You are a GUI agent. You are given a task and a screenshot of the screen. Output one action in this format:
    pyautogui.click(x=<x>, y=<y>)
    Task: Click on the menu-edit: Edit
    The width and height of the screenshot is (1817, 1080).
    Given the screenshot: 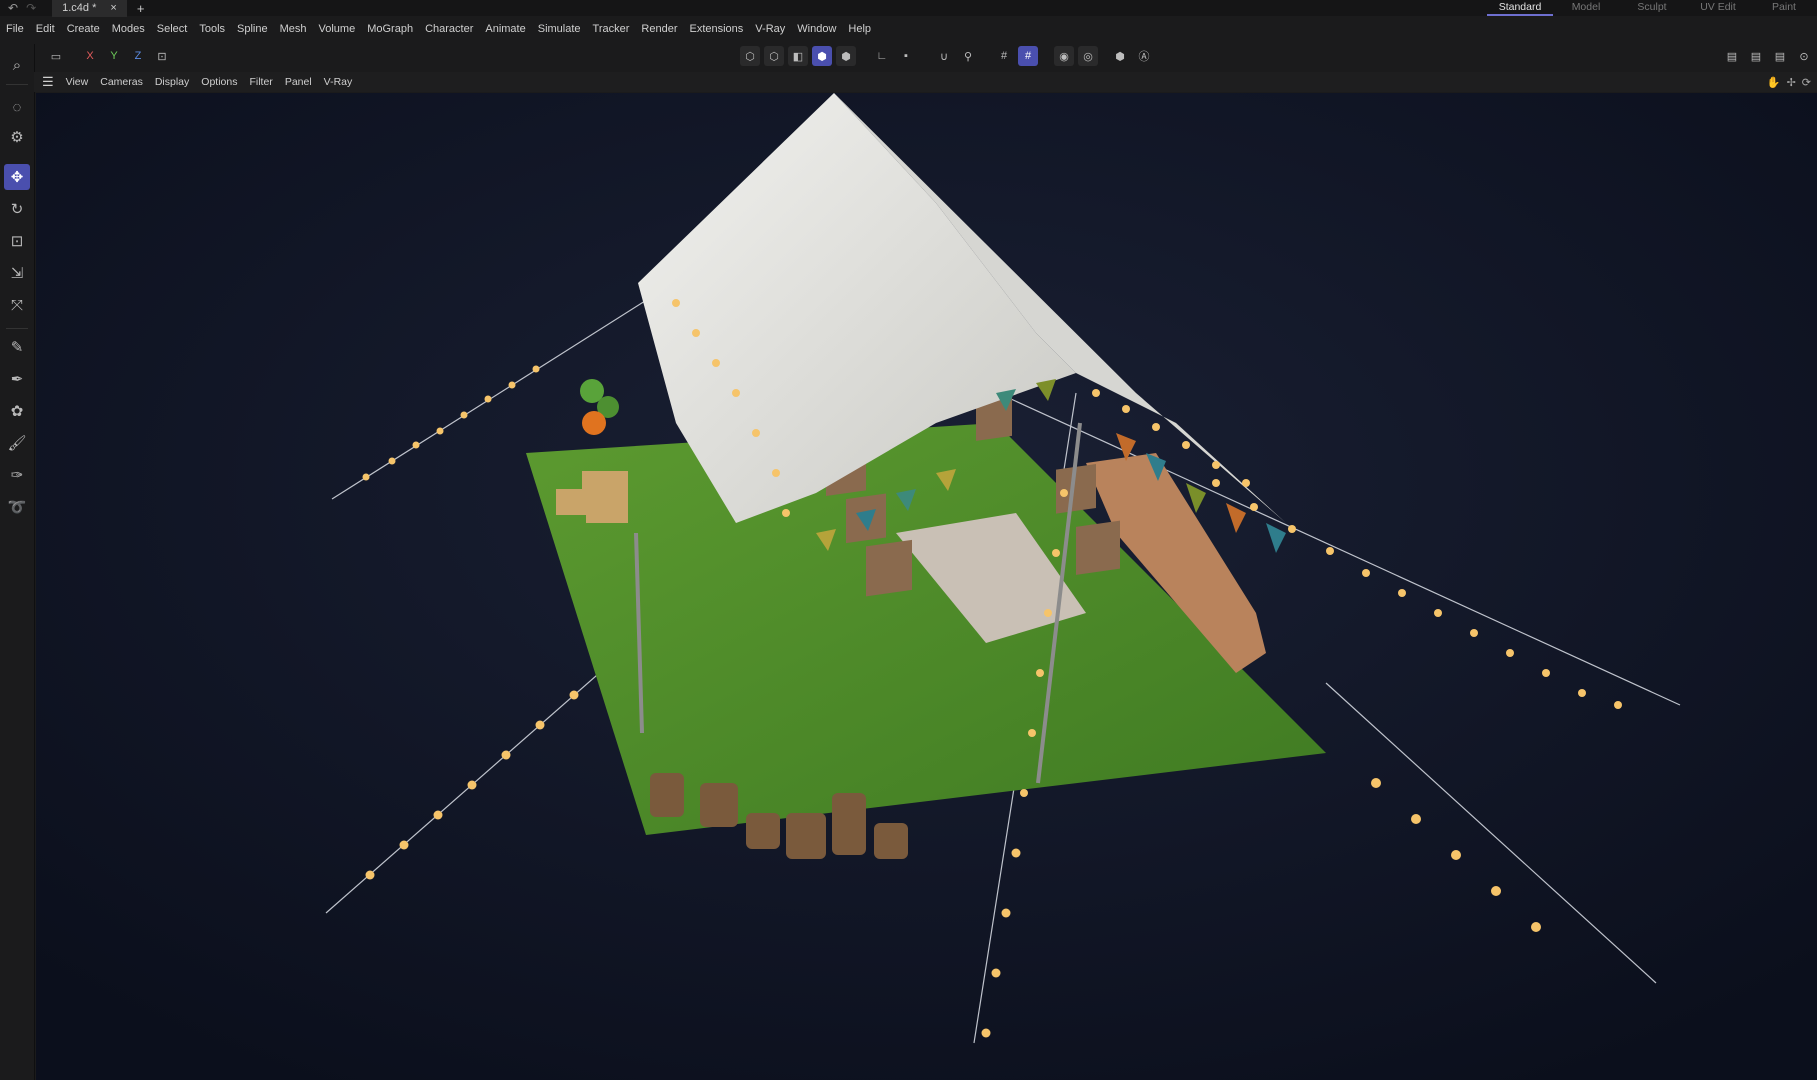 What is the action you would take?
    pyautogui.click(x=45, y=29)
    